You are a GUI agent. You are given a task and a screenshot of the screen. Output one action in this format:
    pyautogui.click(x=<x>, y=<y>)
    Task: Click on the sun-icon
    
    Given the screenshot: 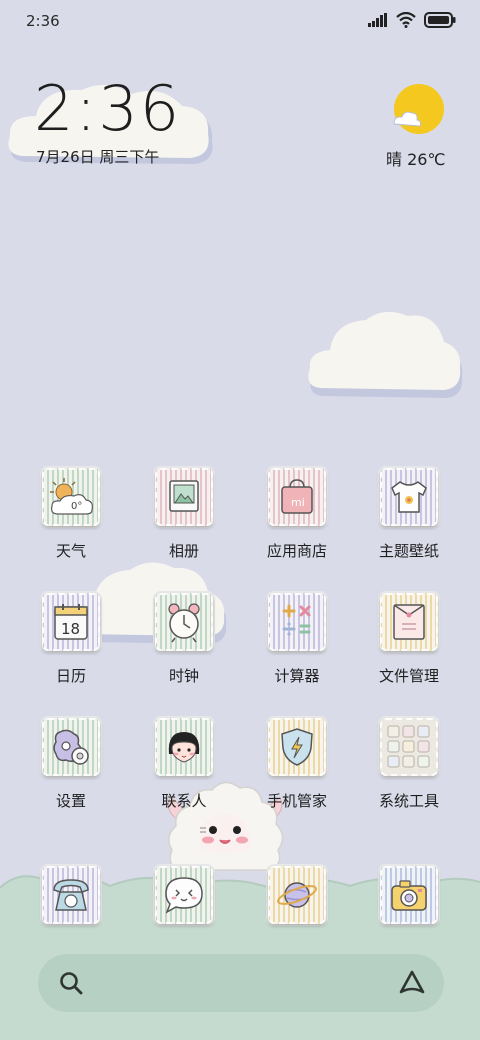 What is the action you would take?
    pyautogui.click(x=418, y=110)
    